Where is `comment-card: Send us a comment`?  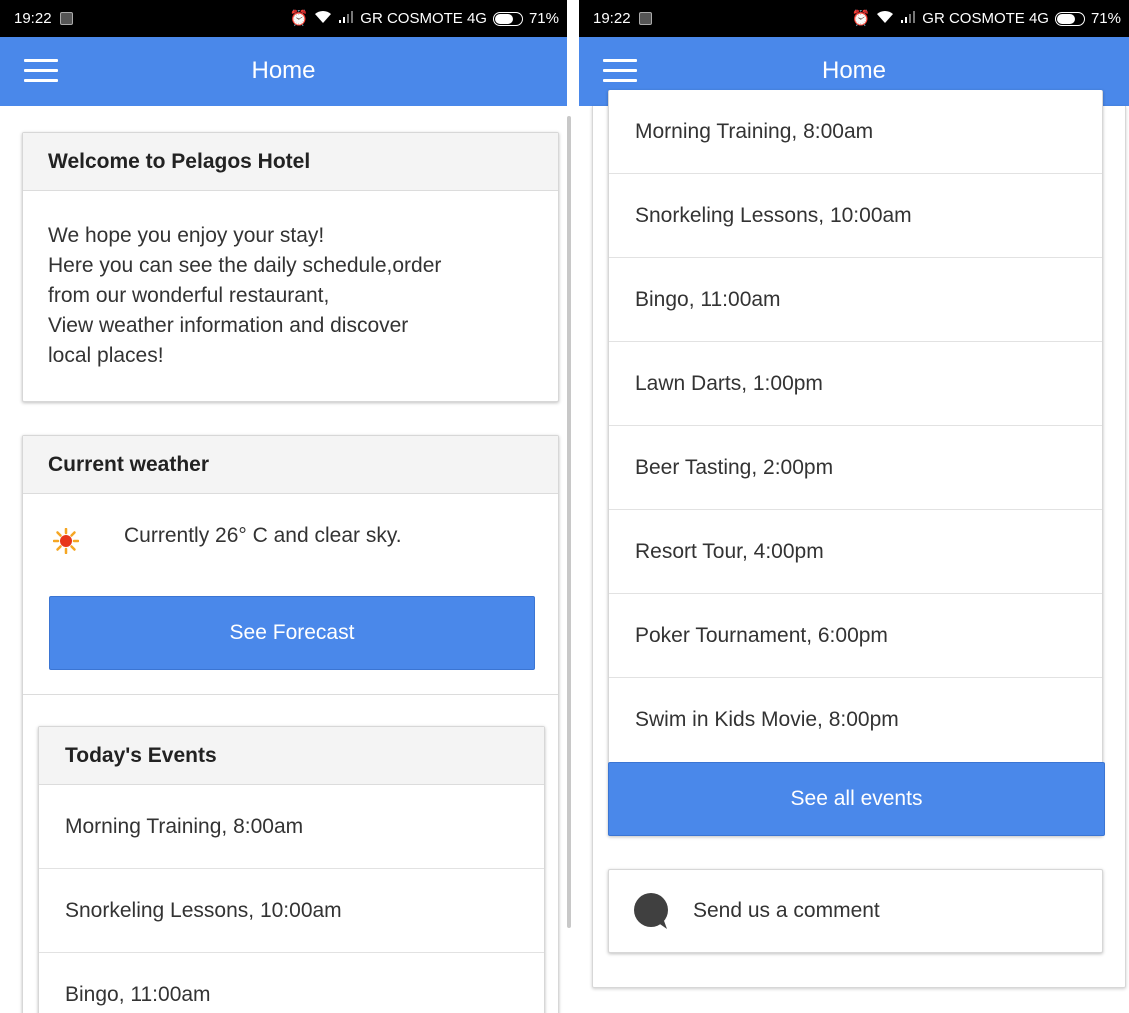 comment-card: Send us a comment is located at coordinates (855, 911).